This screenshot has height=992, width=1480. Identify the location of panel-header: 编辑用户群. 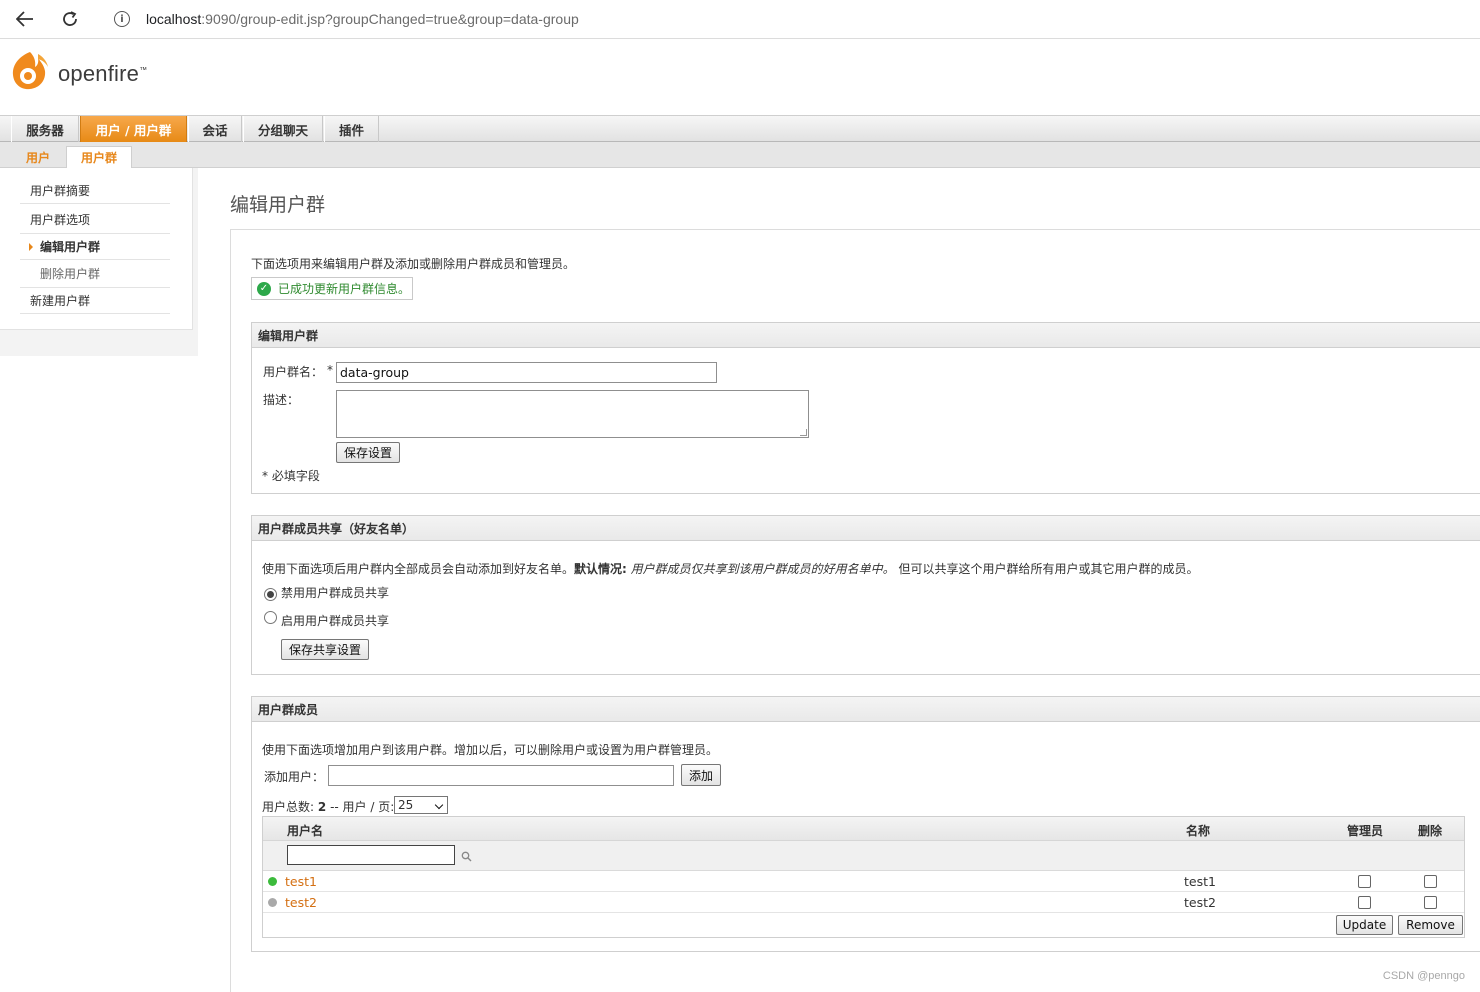
(866, 335).